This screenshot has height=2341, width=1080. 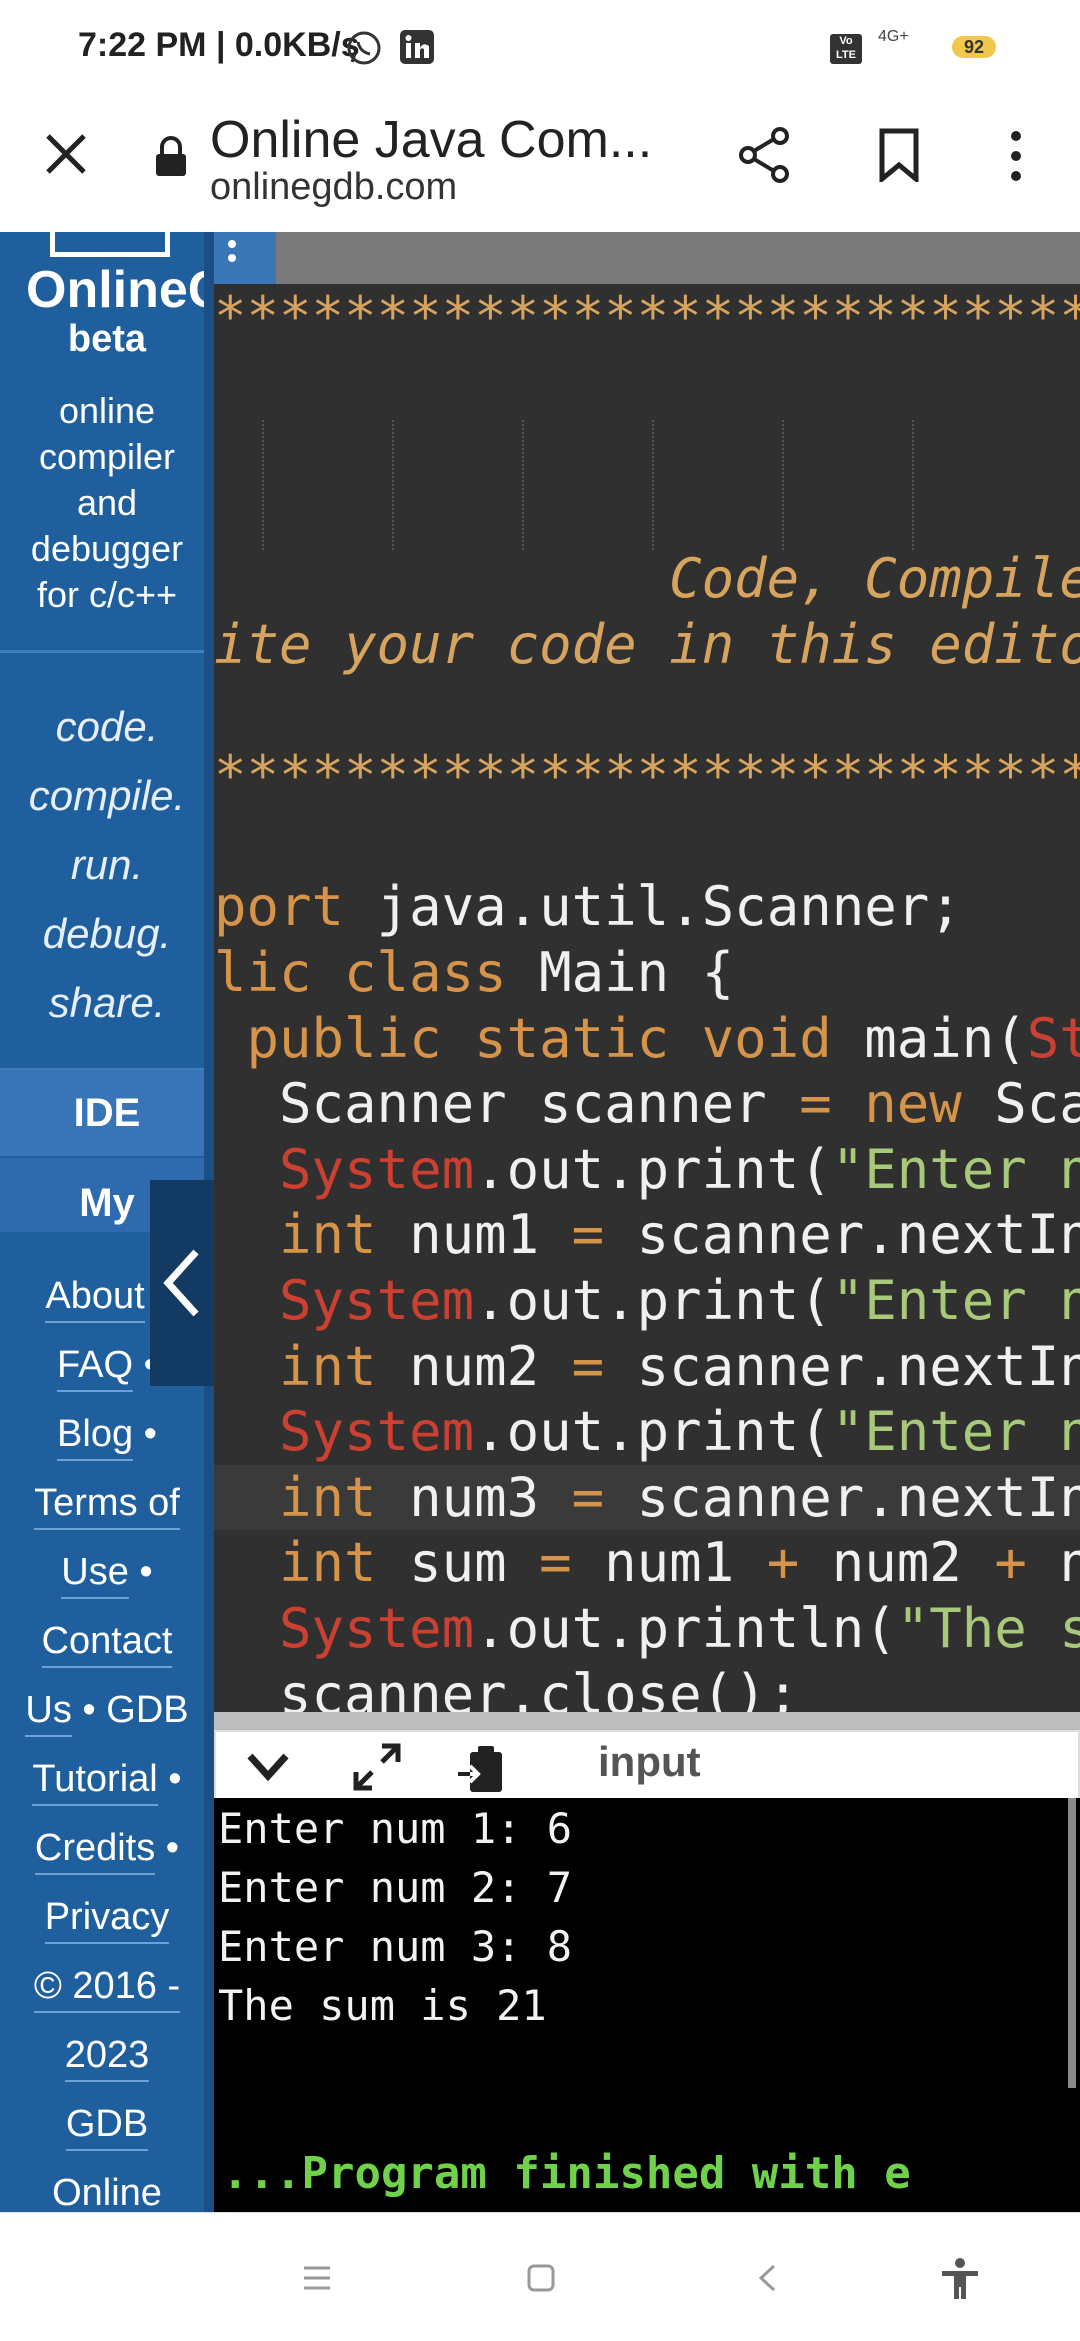 What do you see at coordinates (858, 1366) in the screenshot?
I see `code-token: scanner.nextIn` at bounding box center [858, 1366].